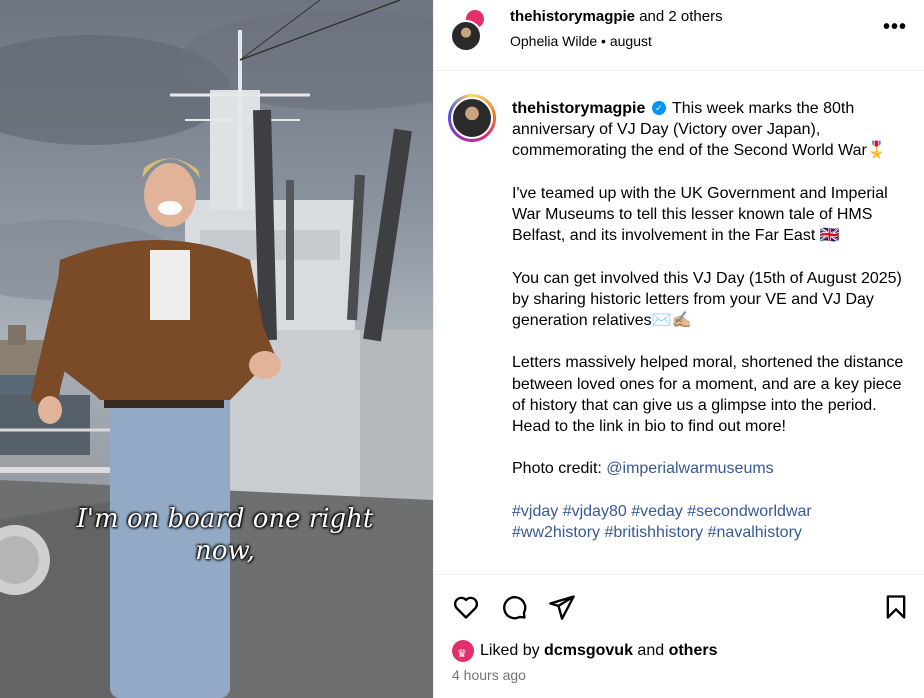 The image size is (924, 698). What do you see at coordinates (680, 16) in the screenshot?
I see `collab-others-link: and 2 others` at bounding box center [680, 16].